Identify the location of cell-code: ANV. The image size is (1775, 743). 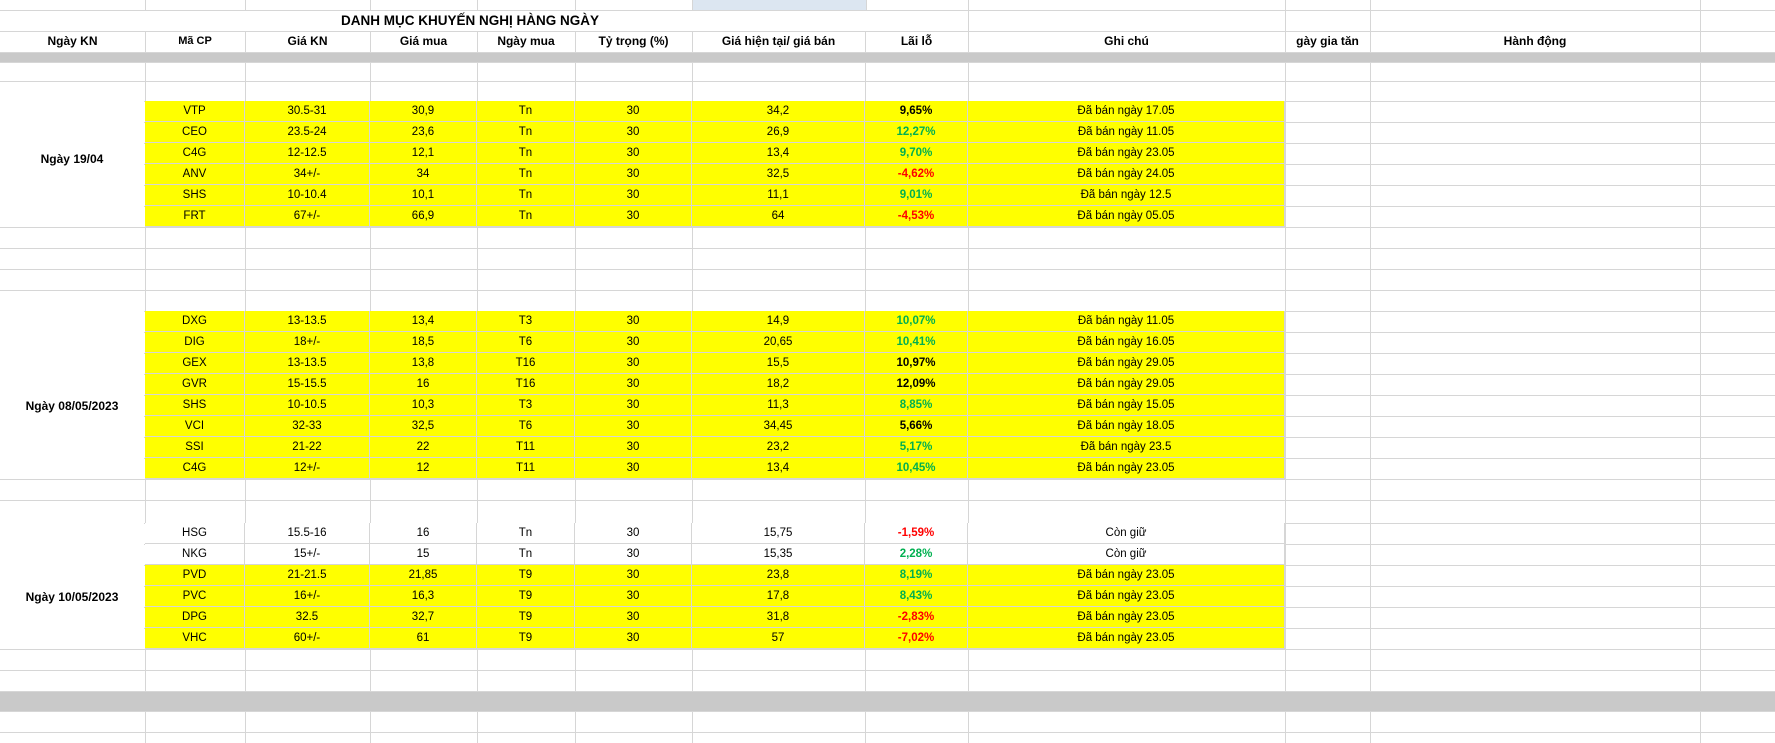
(195, 174).